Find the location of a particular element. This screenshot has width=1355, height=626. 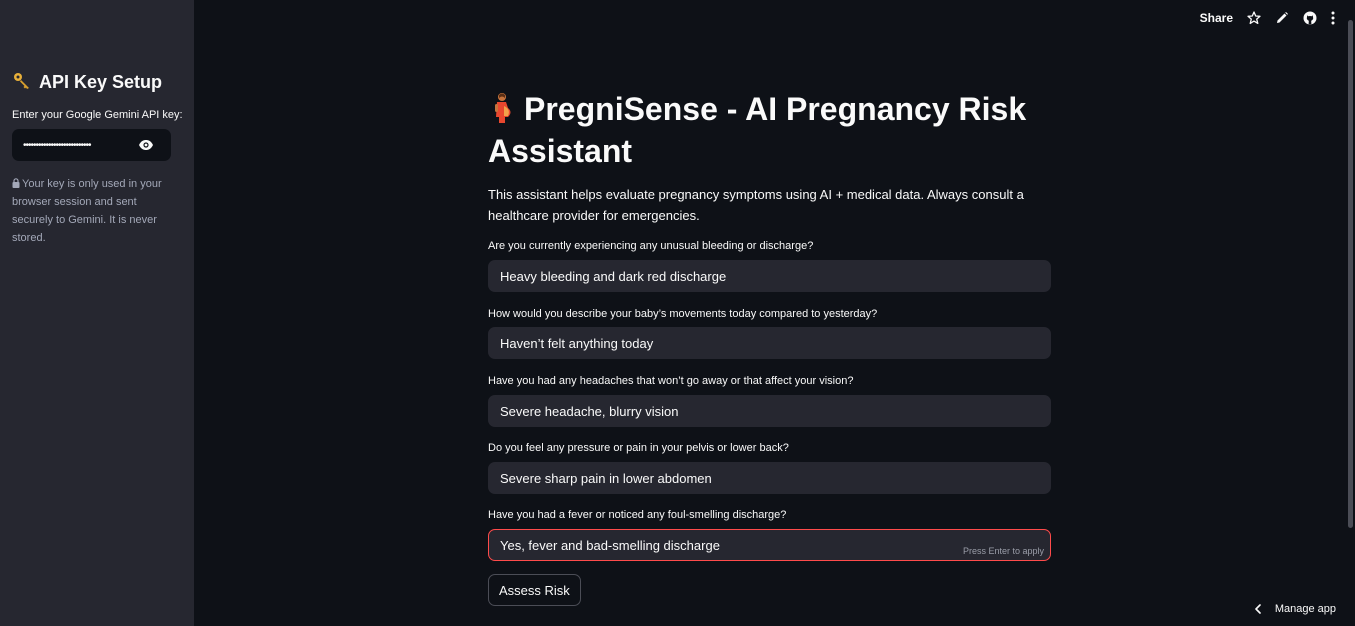

sidebar-title-text: API Key Setup is located at coordinates (101, 82).